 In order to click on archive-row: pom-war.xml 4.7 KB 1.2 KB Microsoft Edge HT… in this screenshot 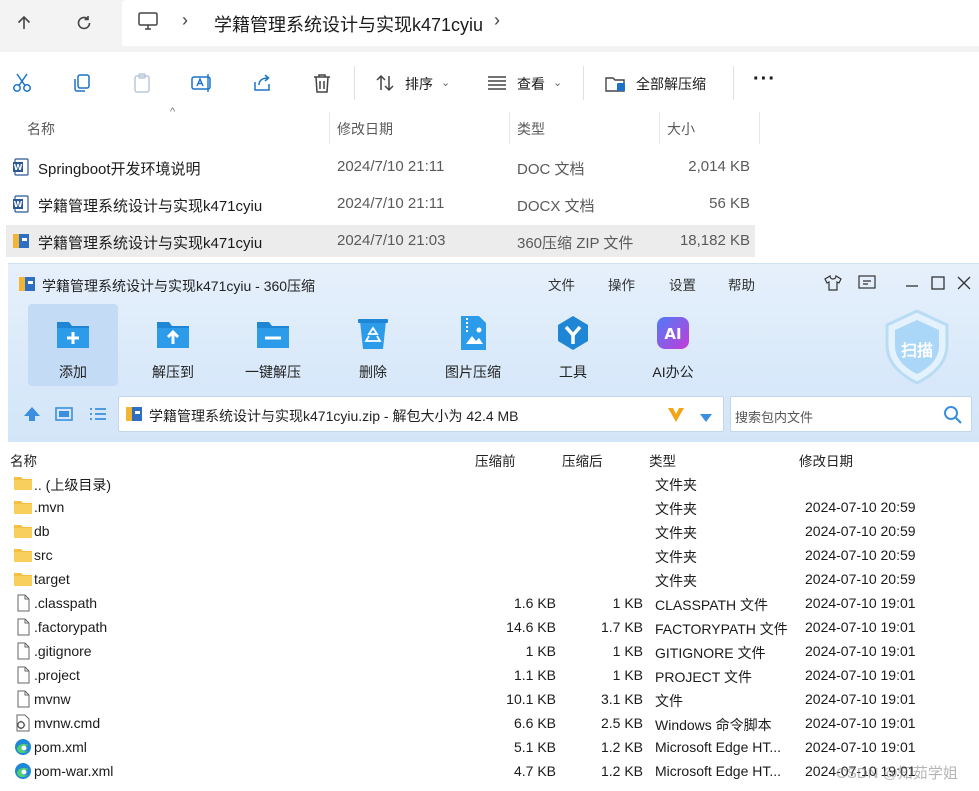, I will do `click(493, 771)`.